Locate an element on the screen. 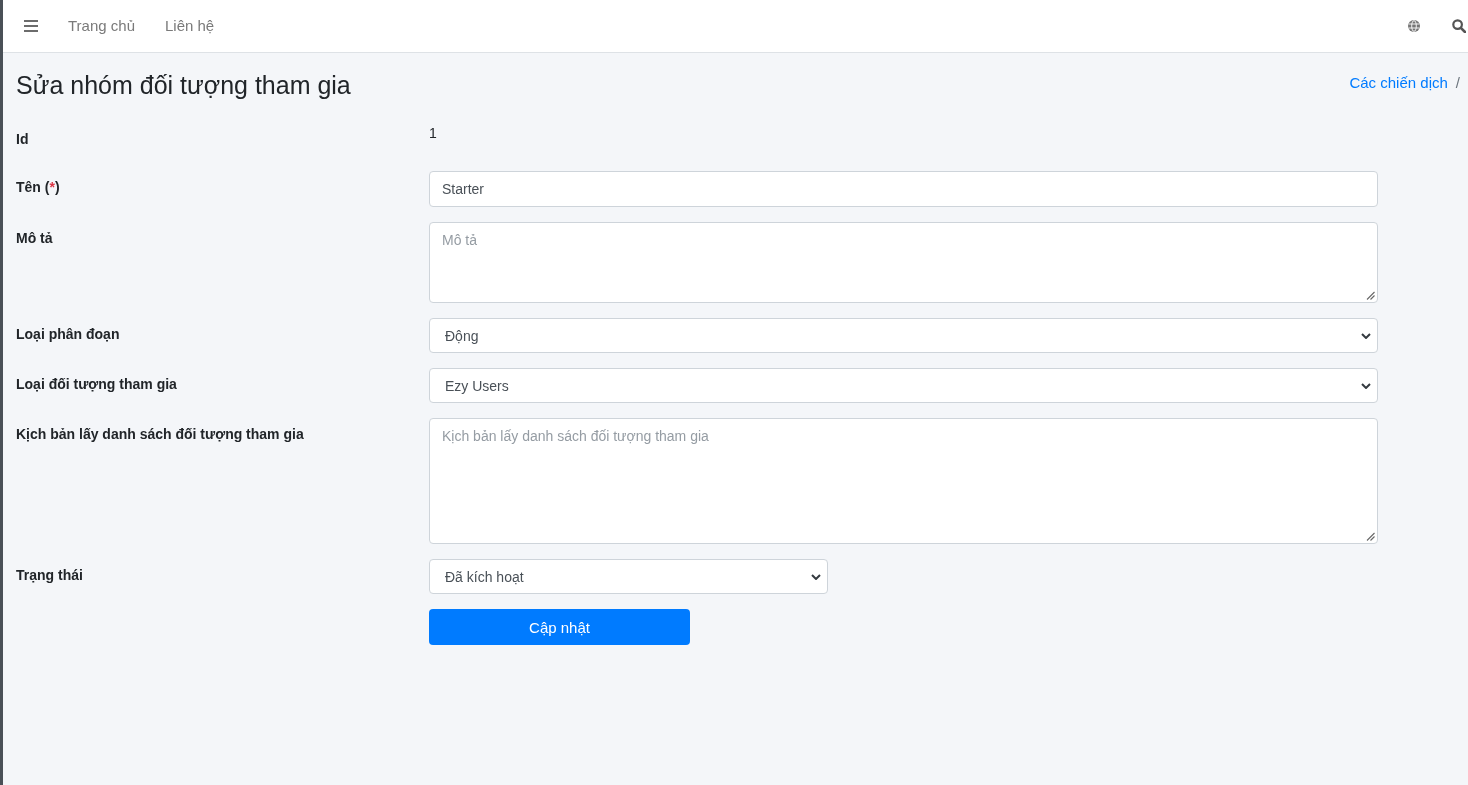 This screenshot has height=785, width=1468. field-value: 1 is located at coordinates (433, 133).